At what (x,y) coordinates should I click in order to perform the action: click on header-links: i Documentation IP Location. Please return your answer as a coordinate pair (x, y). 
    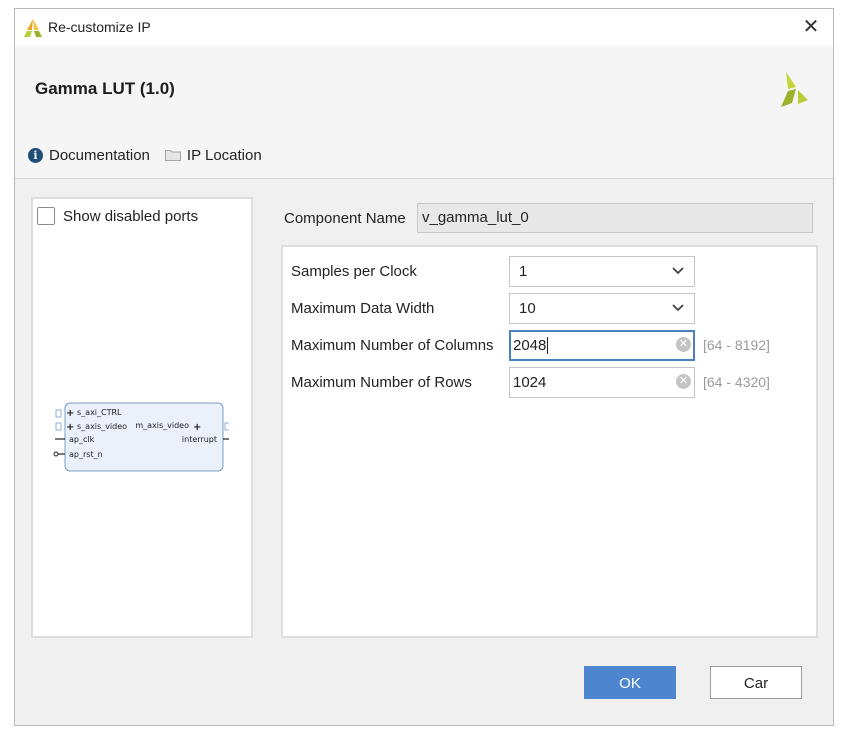
    Looking at the image, I should click on (152, 155).